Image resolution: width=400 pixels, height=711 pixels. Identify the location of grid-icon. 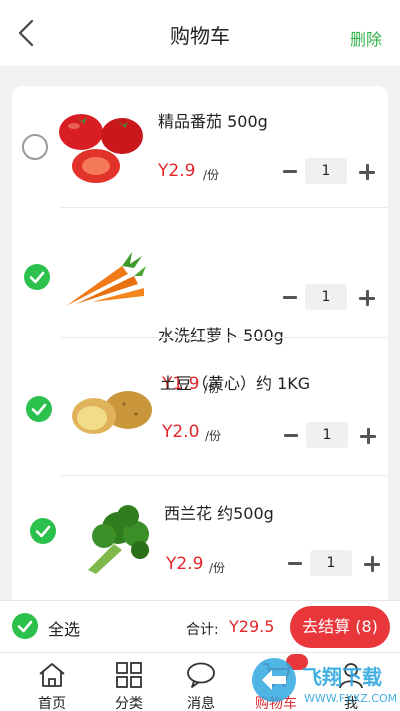
(129, 675).